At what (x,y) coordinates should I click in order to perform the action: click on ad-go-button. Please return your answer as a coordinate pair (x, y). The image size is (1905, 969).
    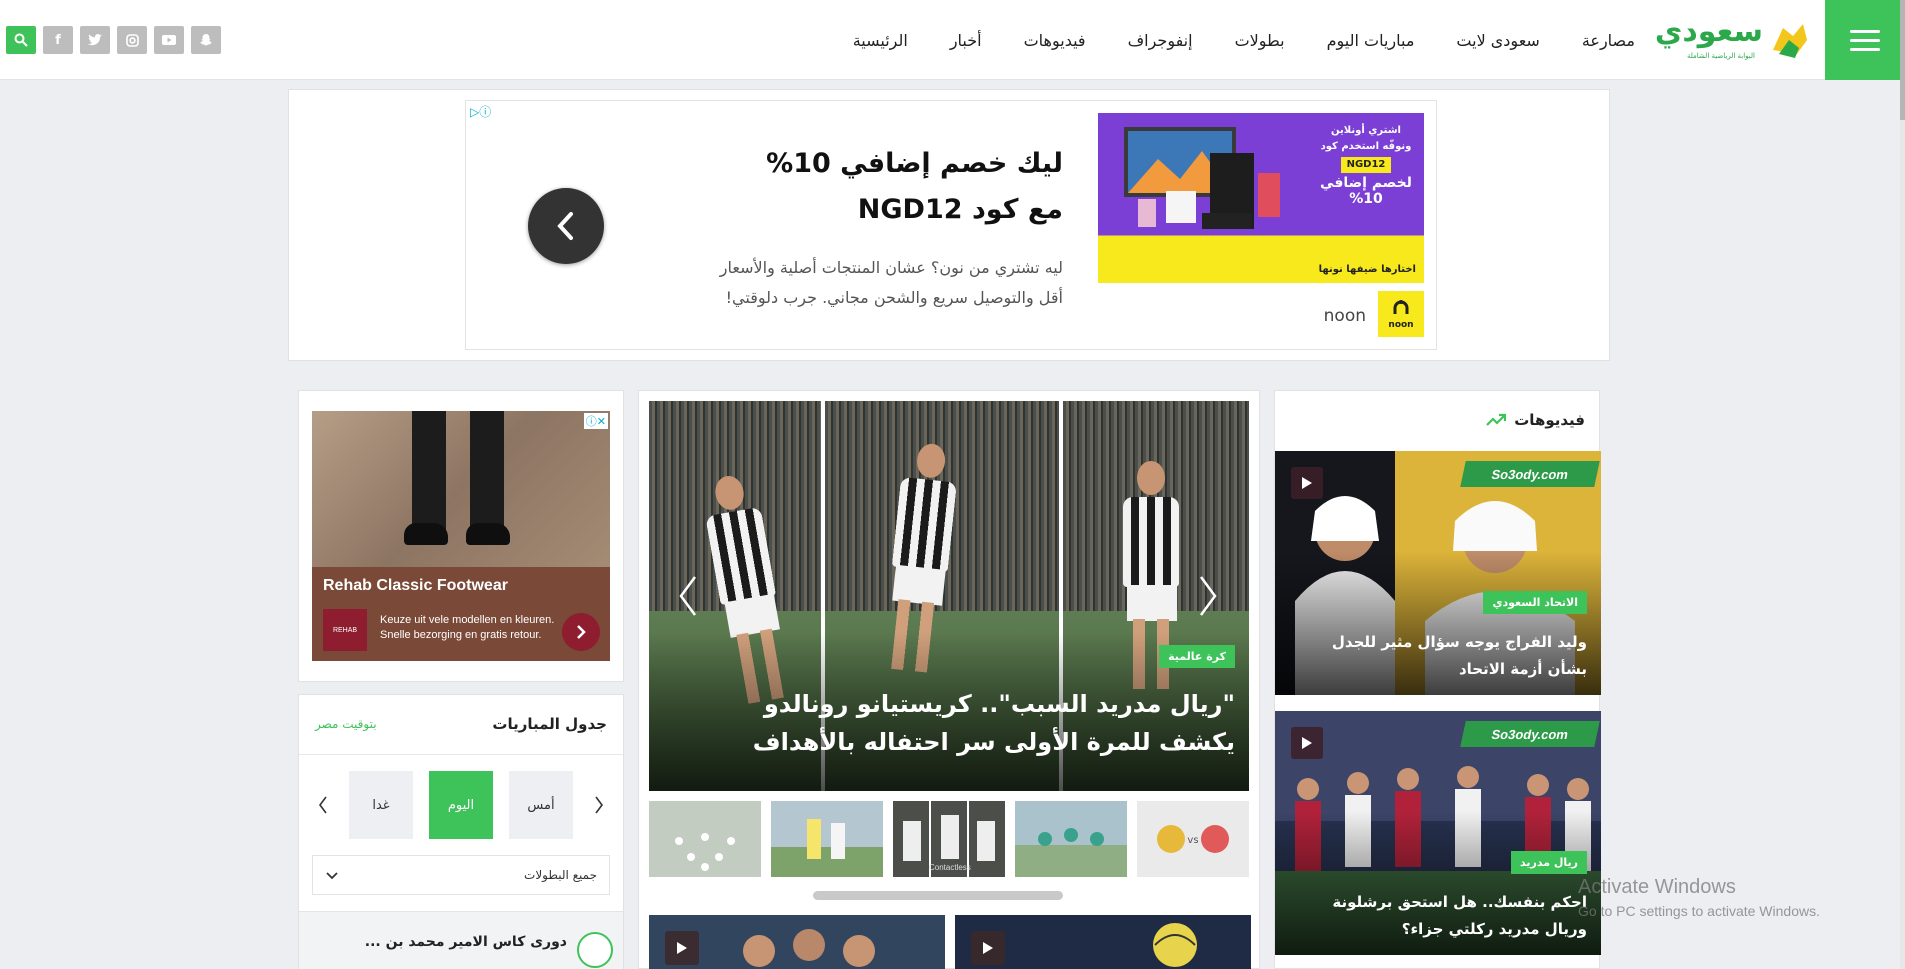
    Looking at the image, I should click on (581, 632).